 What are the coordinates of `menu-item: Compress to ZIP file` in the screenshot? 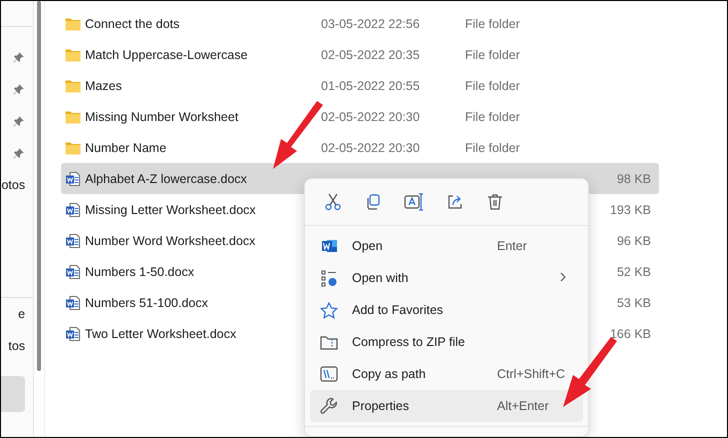 It's located at (446, 342).